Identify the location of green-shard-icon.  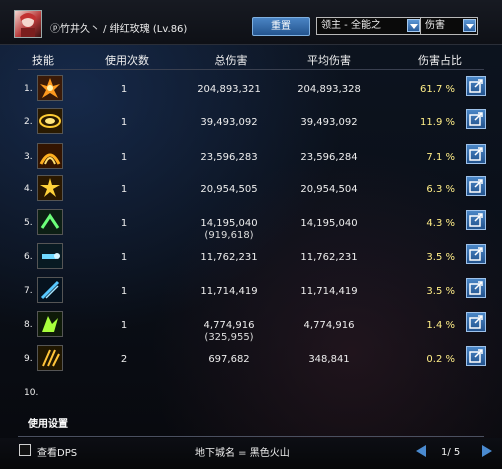
(50, 324).